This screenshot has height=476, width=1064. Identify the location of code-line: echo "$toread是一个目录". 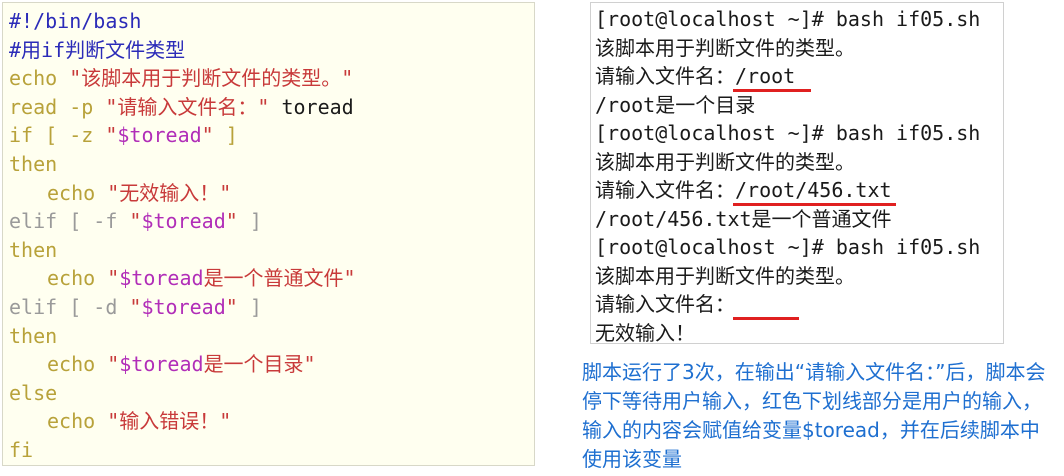
(162, 364).